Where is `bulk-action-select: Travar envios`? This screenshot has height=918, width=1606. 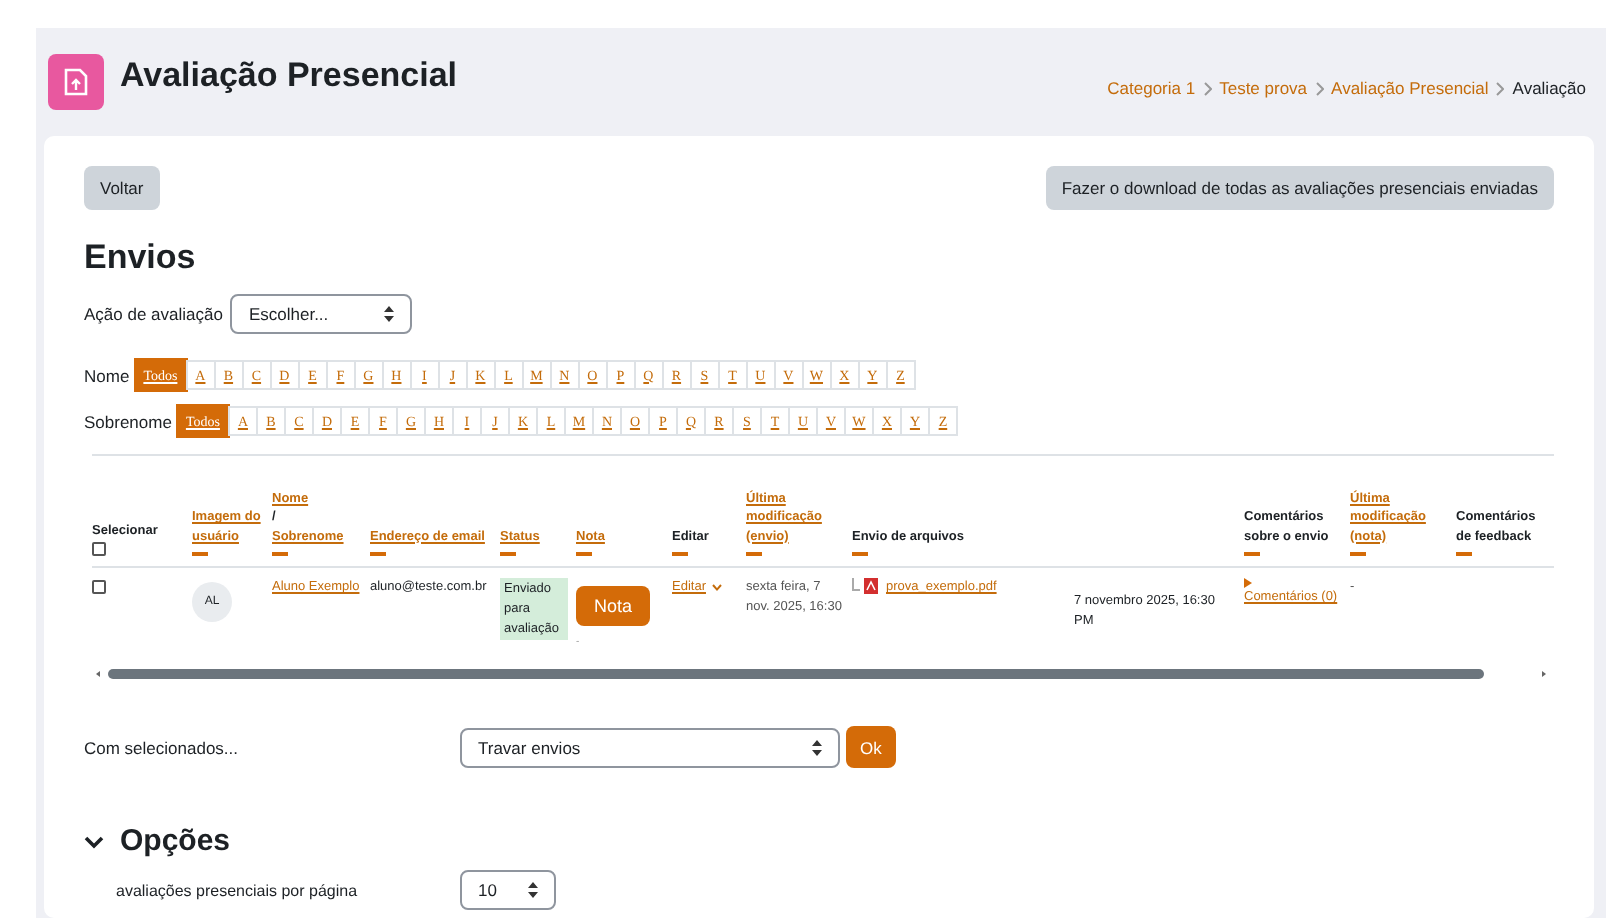
bulk-action-select: Travar envios is located at coordinates (650, 747).